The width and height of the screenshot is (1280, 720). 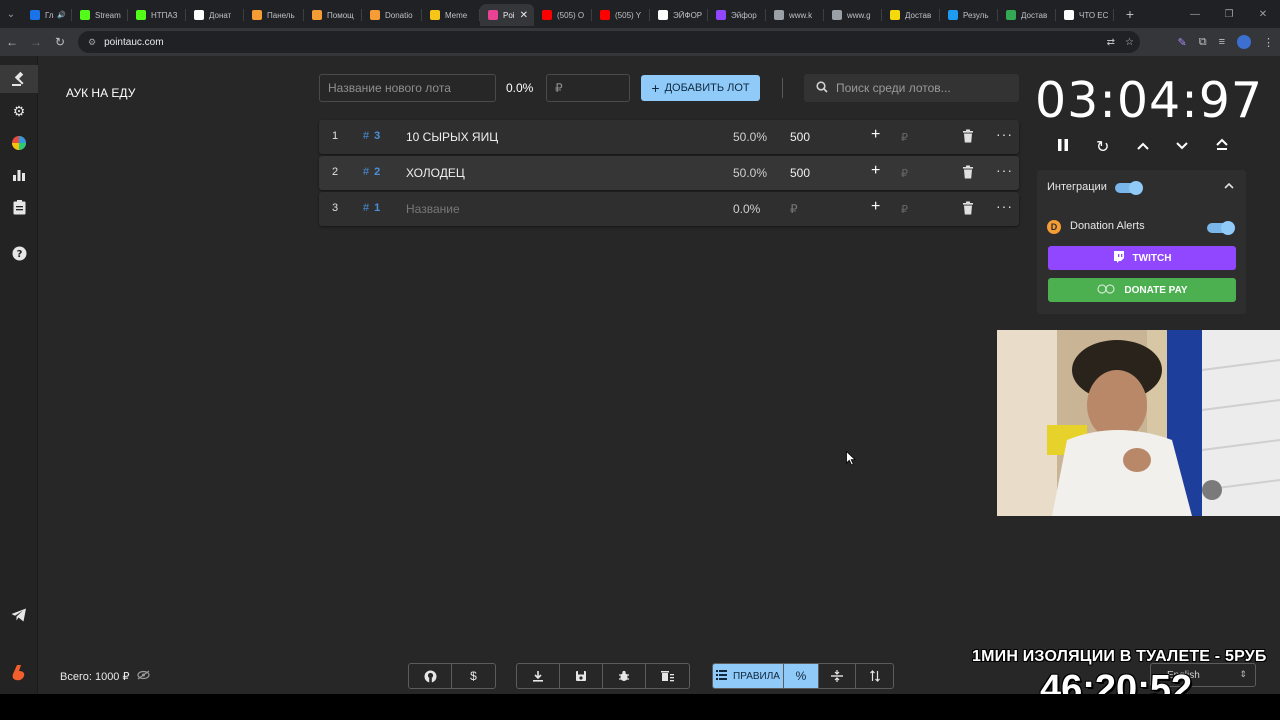 I want to click on download-icon, so click(x=538, y=676).